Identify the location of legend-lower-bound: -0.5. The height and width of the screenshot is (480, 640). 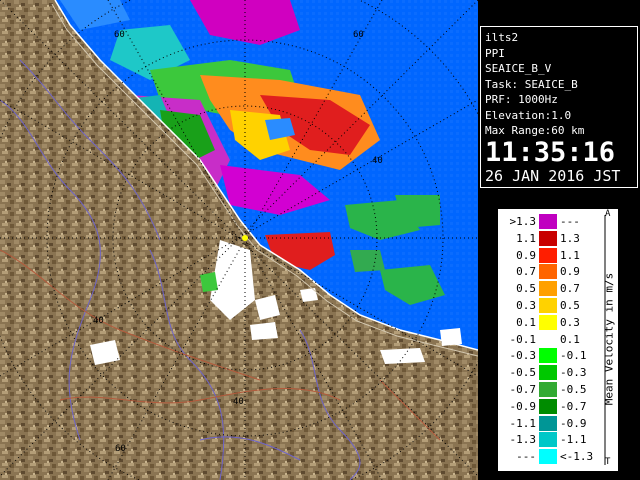
(523, 373).